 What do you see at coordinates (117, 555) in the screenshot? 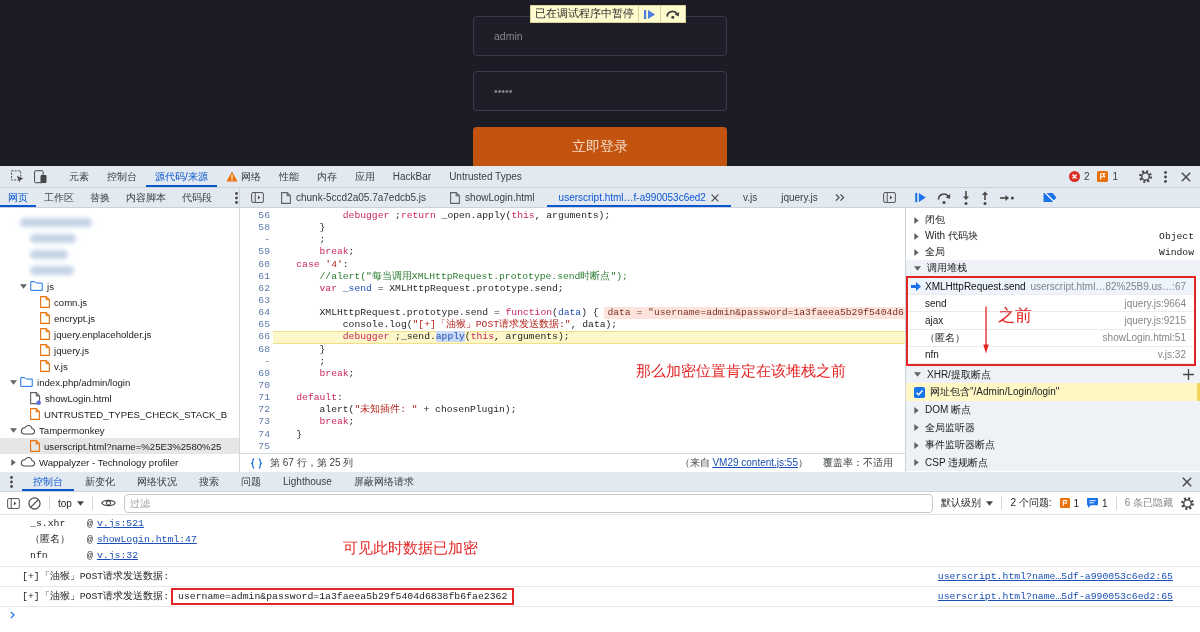
I see `source-link: v.js:32` at bounding box center [117, 555].